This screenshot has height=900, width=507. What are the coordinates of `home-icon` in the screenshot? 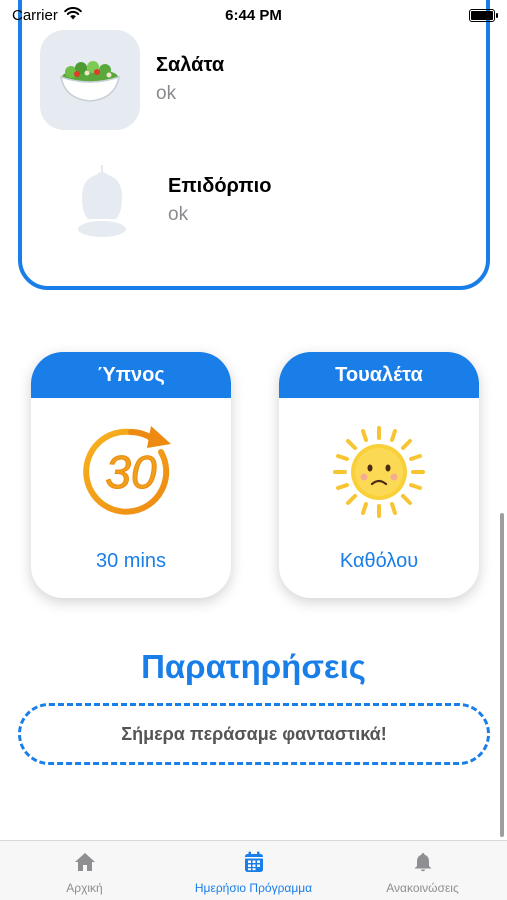 It's located at (85, 862).